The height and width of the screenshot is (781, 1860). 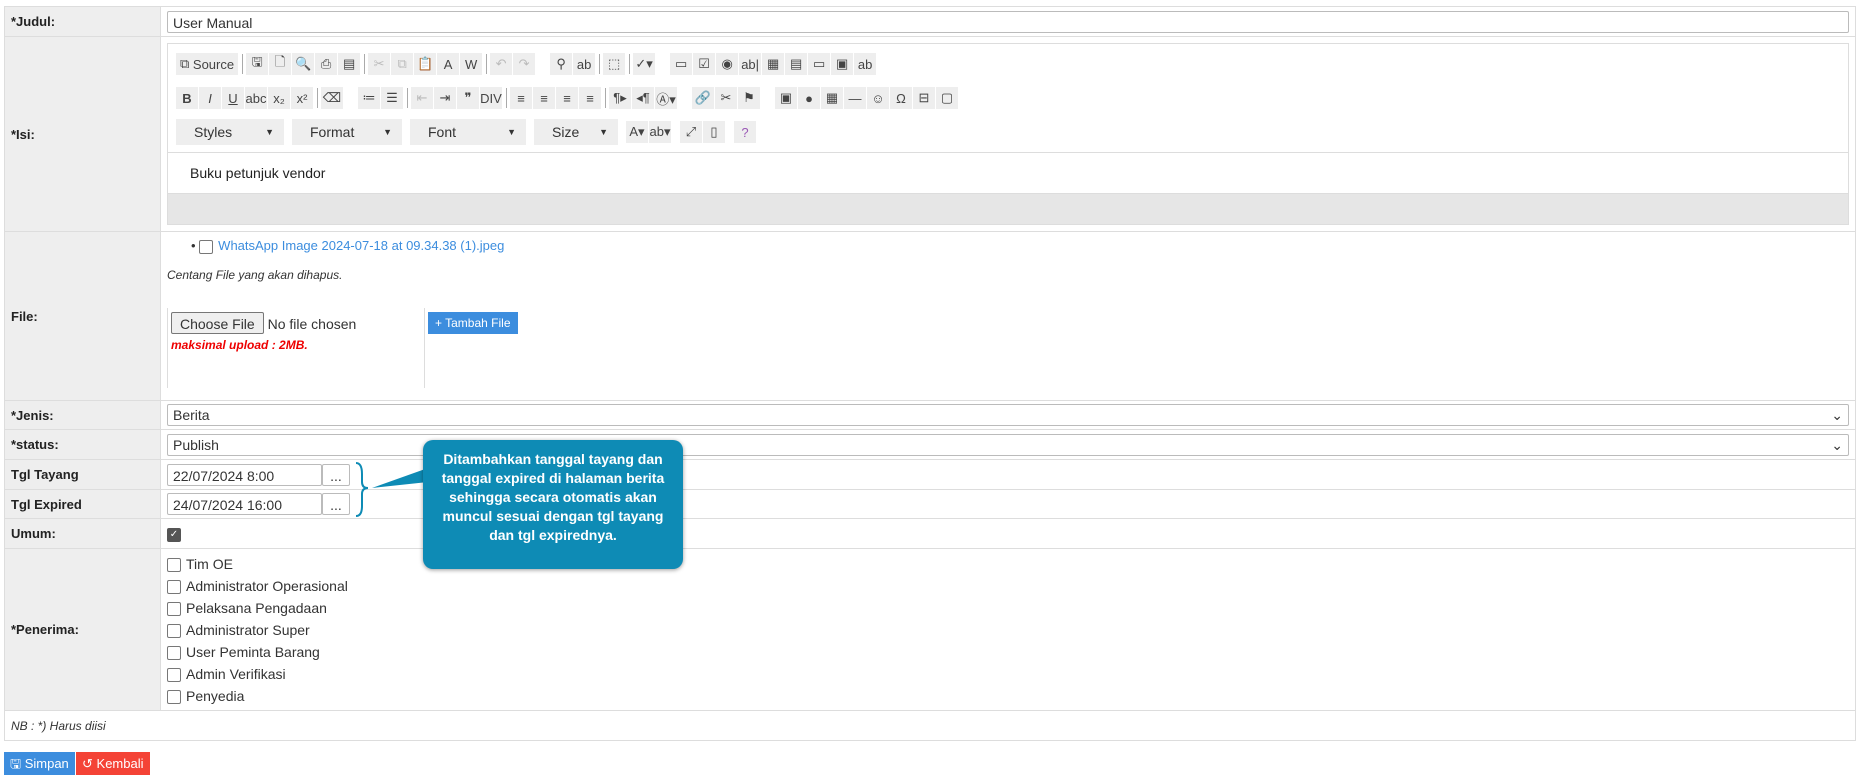 What do you see at coordinates (561, 64) in the screenshot?
I see `find-icon: ⚲` at bounding box center [561, 64].